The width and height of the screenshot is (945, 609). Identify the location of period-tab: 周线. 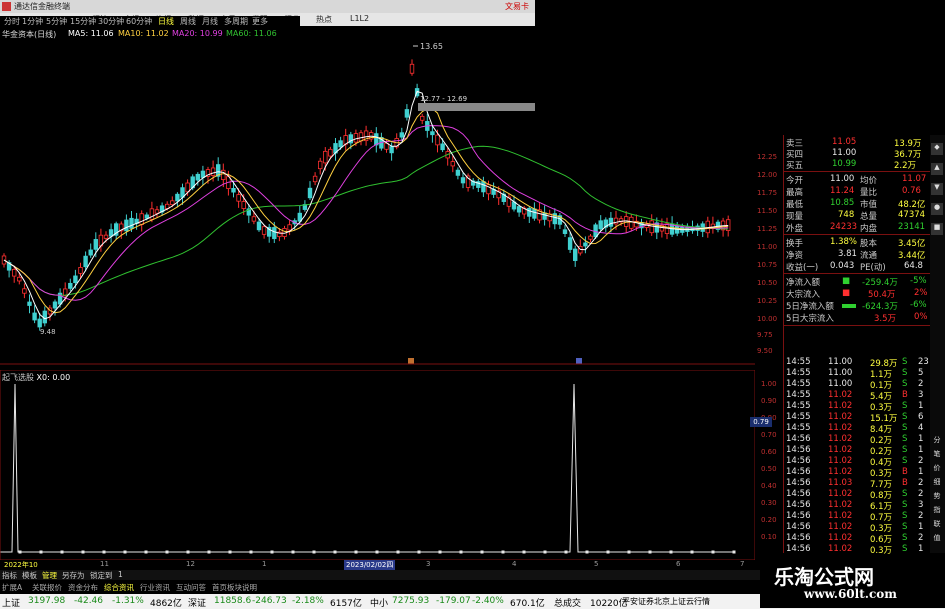
(188, 21).